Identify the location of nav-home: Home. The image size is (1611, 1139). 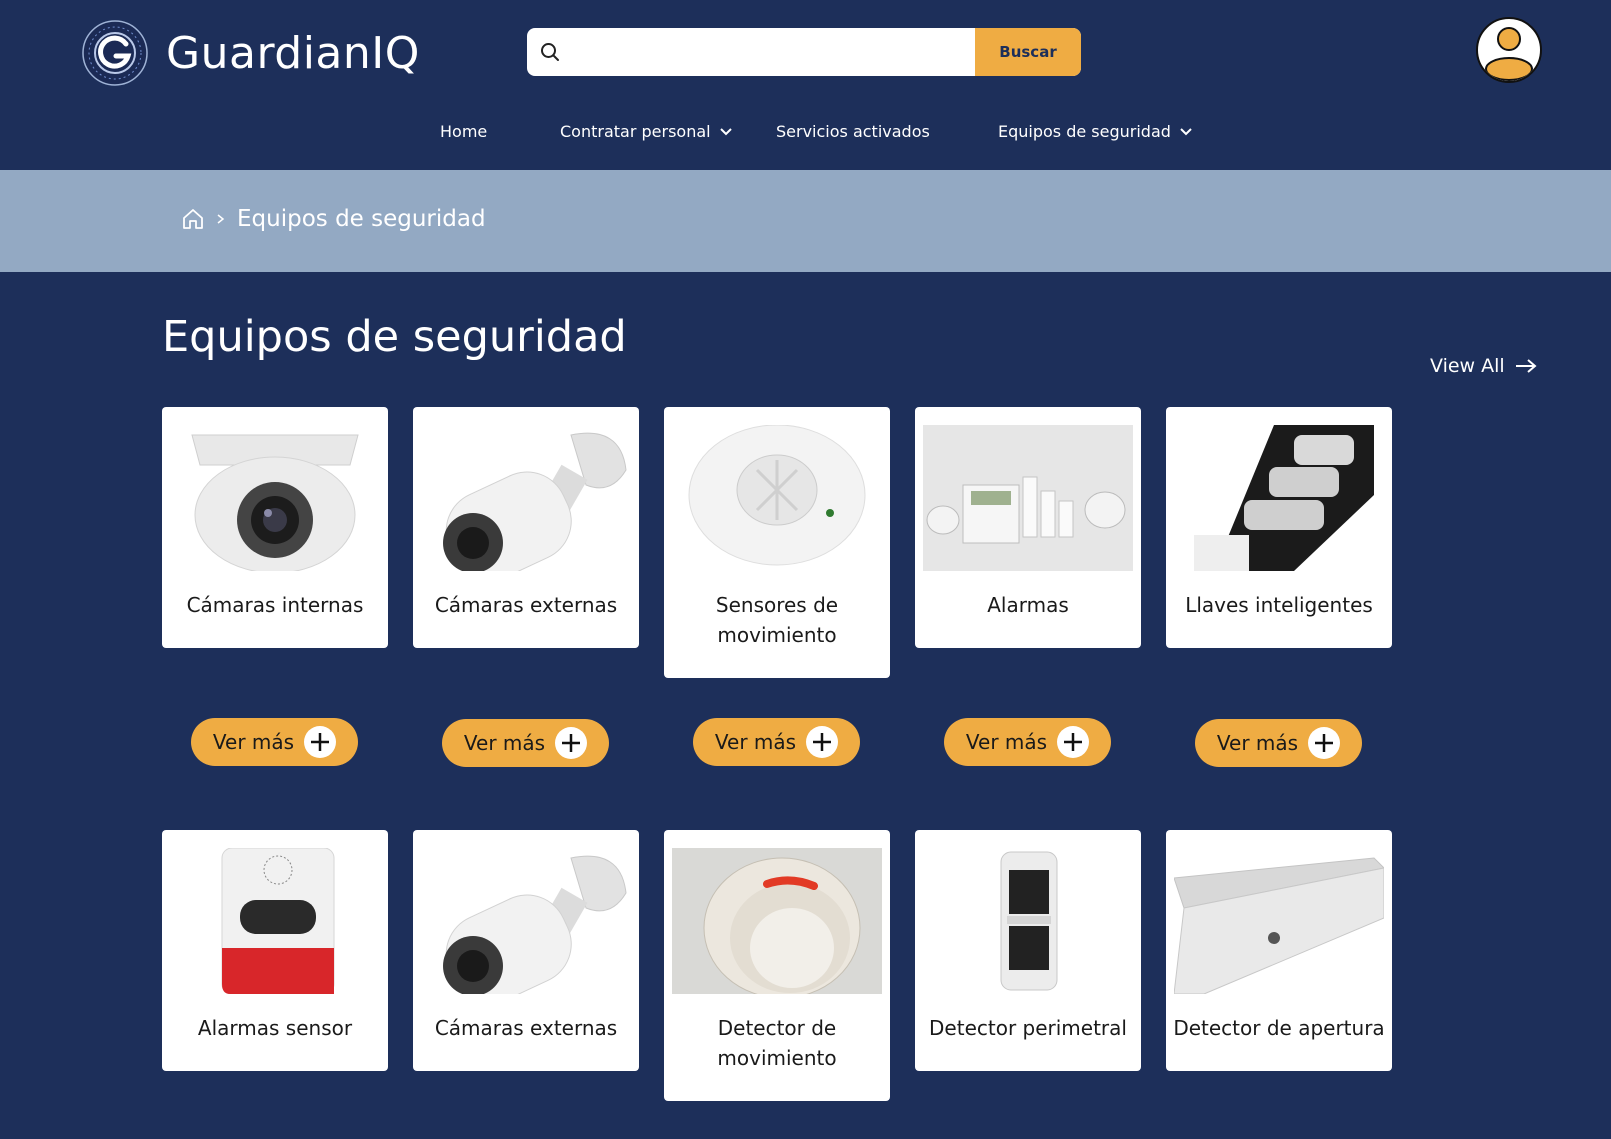
(463, 131).